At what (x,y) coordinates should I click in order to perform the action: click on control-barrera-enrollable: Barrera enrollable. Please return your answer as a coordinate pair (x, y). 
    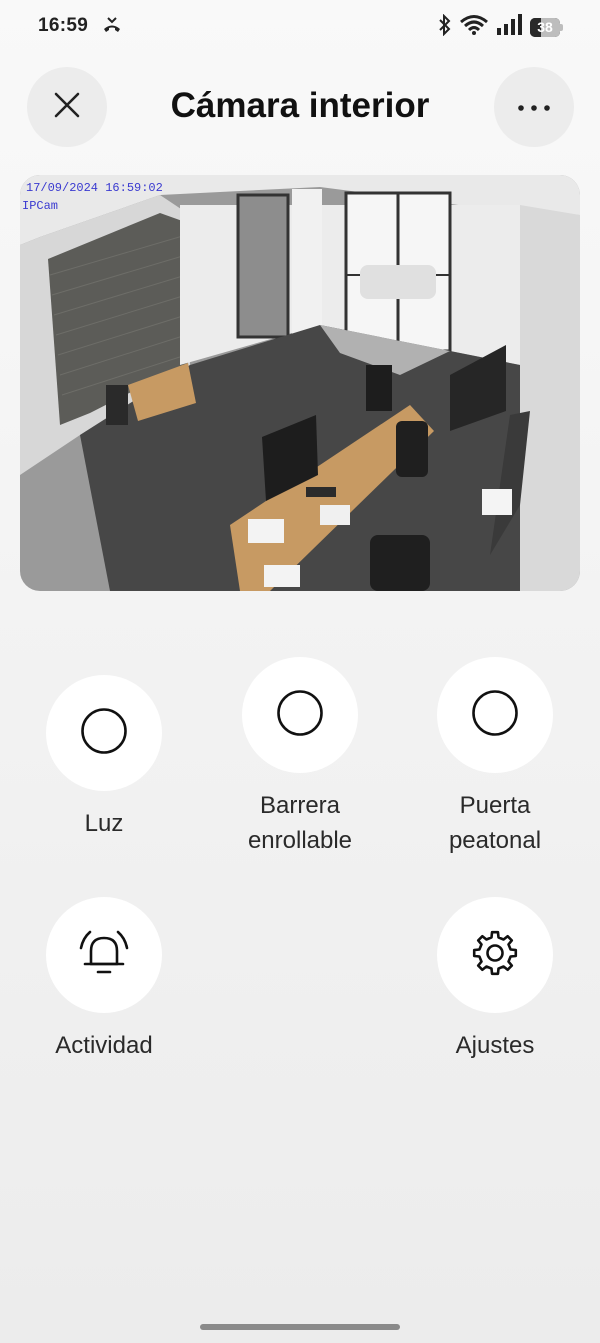
    Looking at the image, I should click on (300, 757).